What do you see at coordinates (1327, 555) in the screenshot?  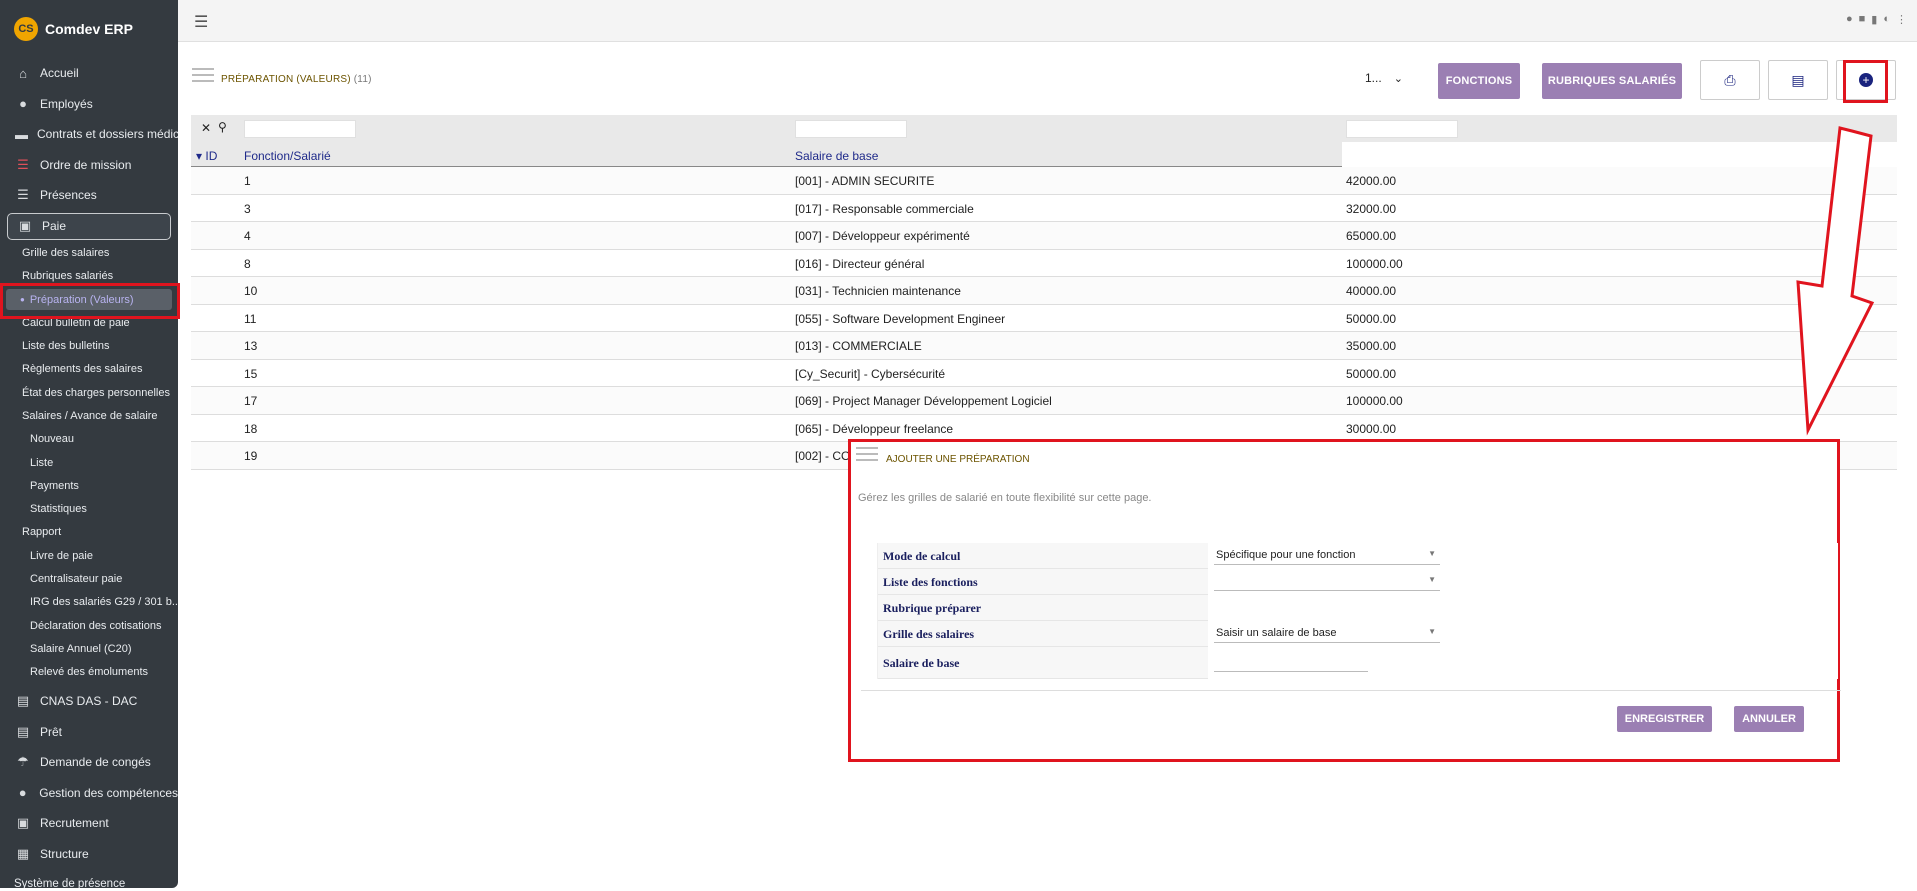 I see `mode-calcul-select: Spécifique pour une fonction ▼` at bounding box center [1327, 555].